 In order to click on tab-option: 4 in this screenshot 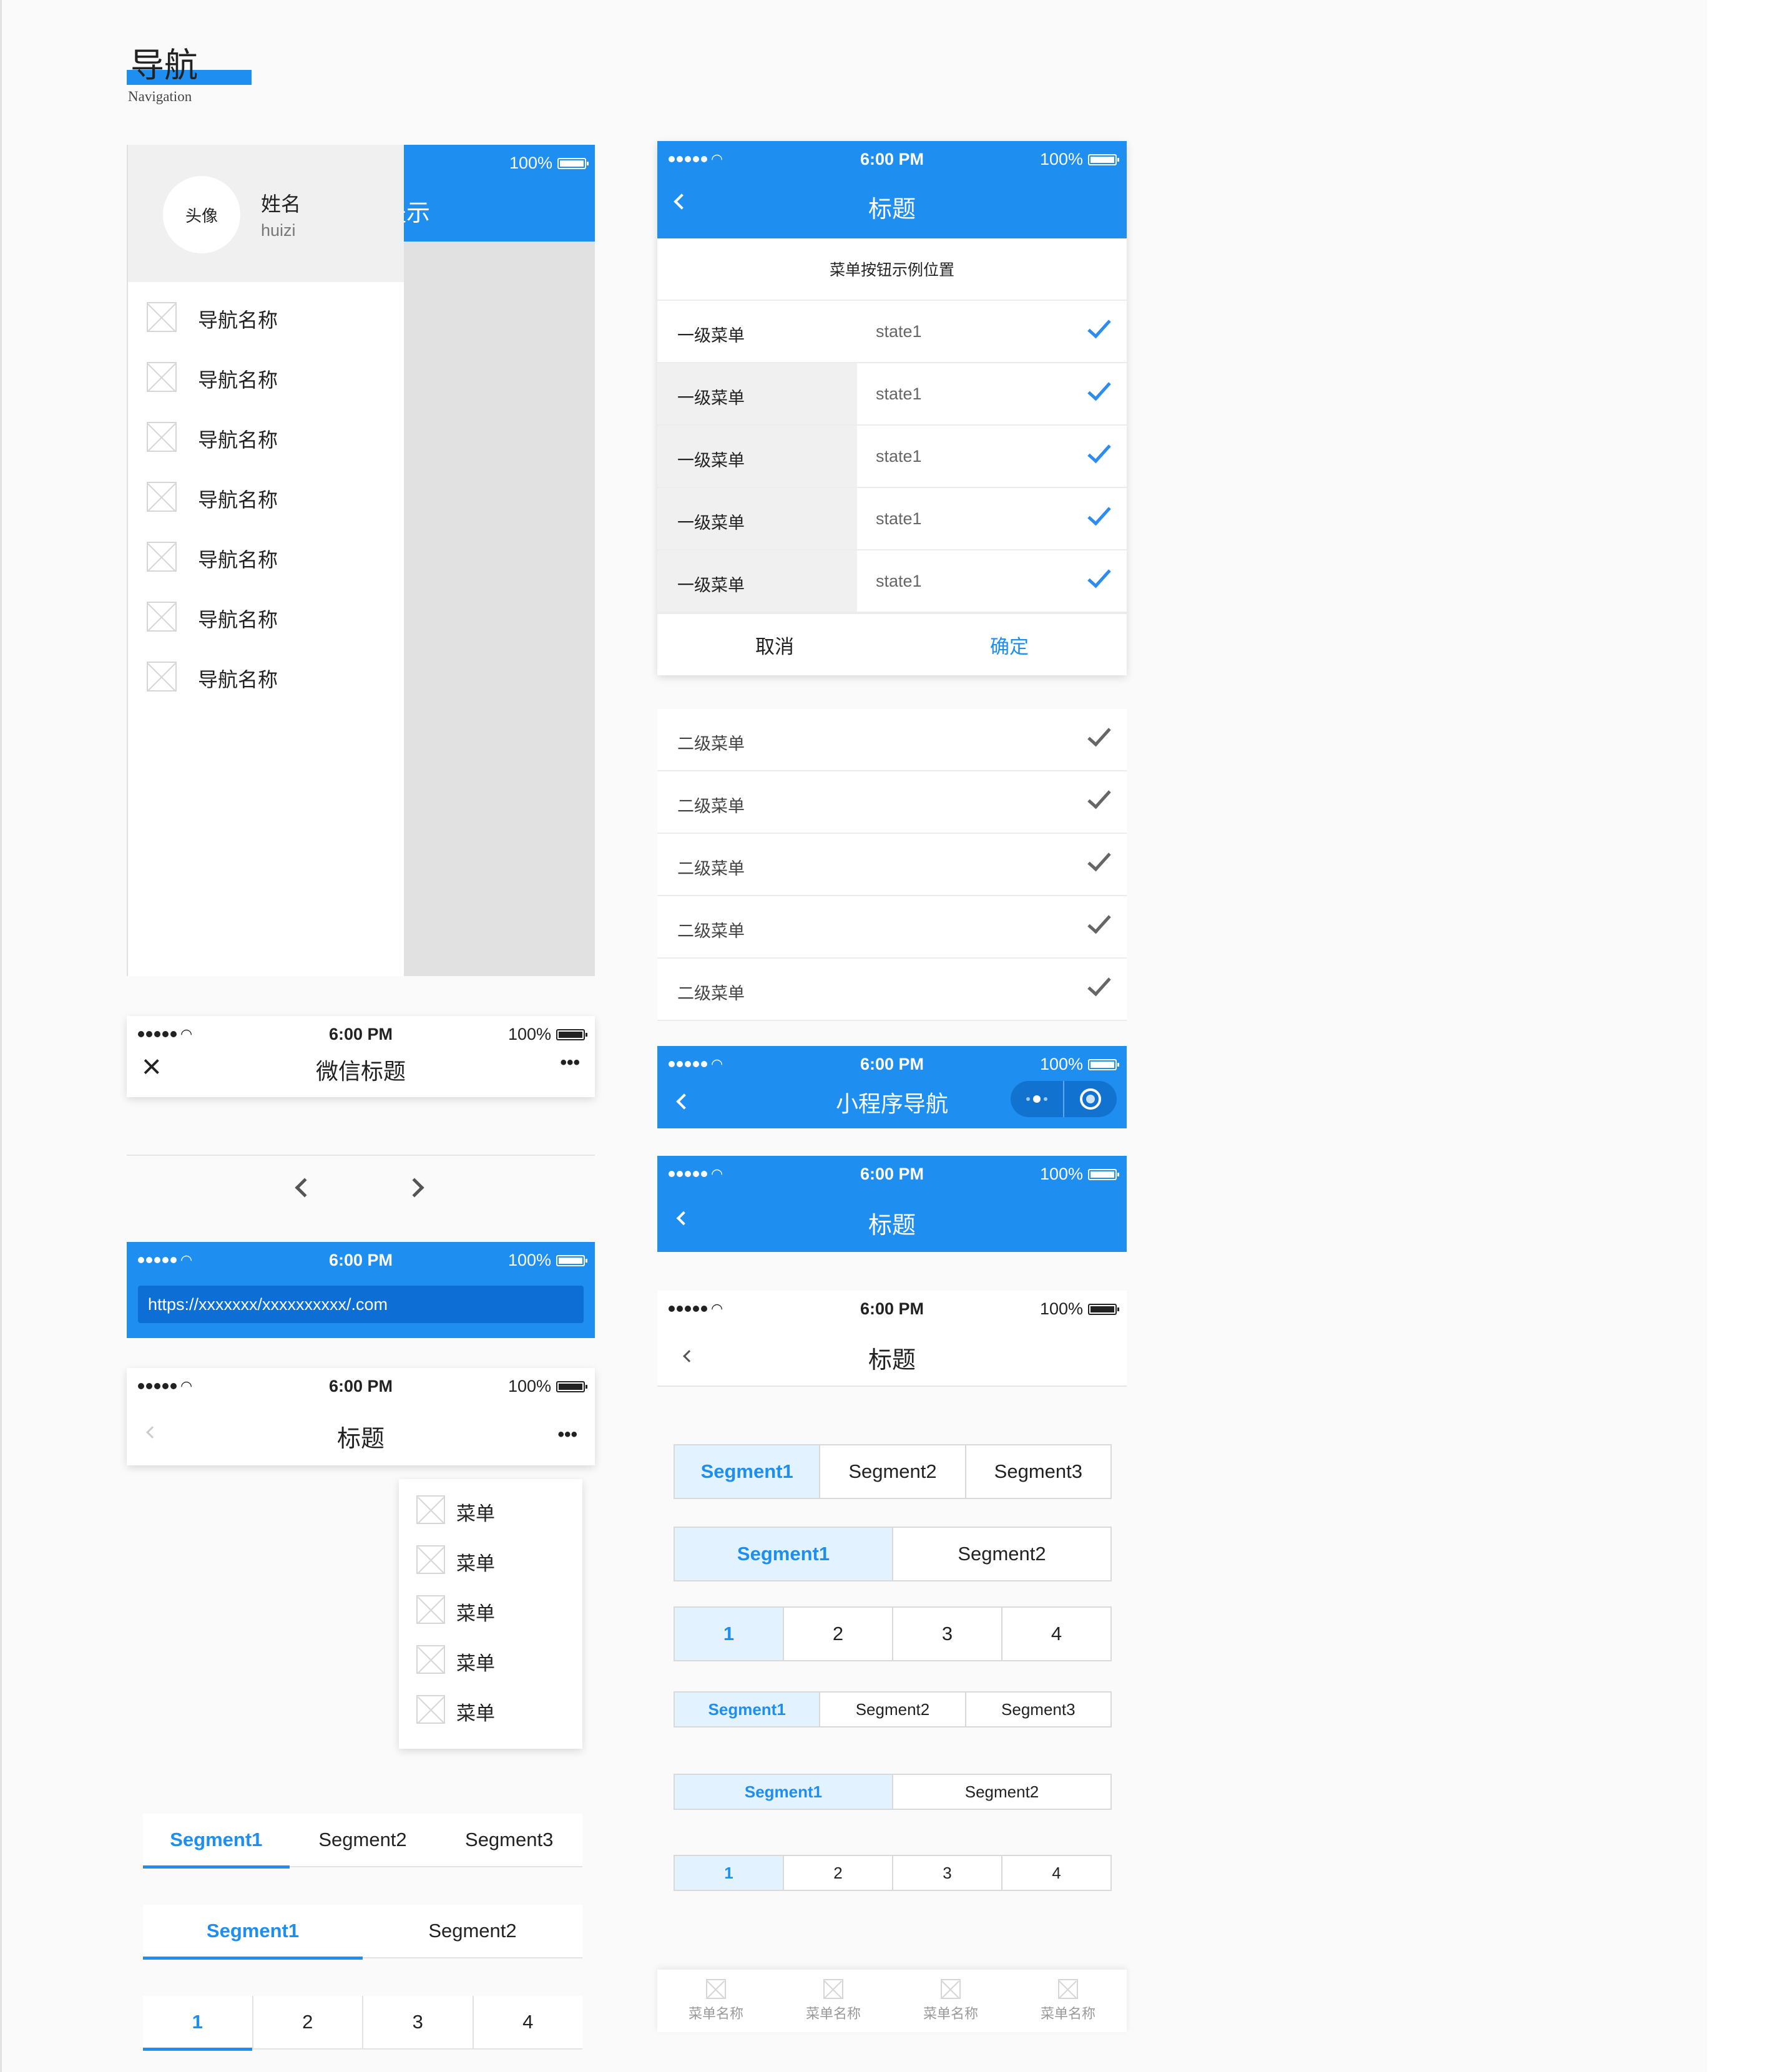, I will do `click(527, 2022)`.